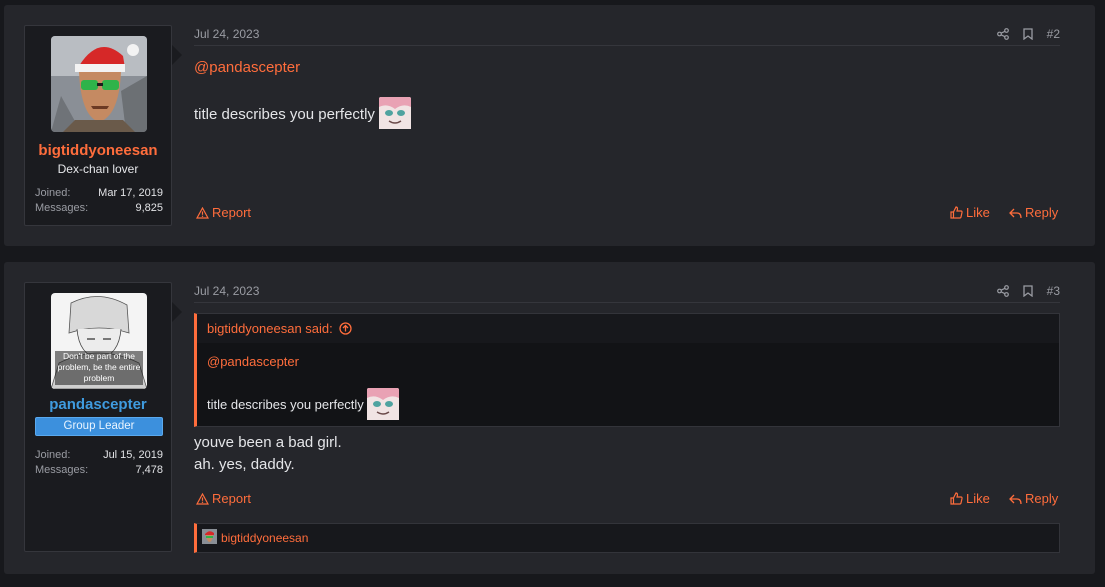 Image resolution: width=1105 pixels, height=587 pixels. I want to click on reaction-user: bigtiddyoneesan, so click(264, 538).